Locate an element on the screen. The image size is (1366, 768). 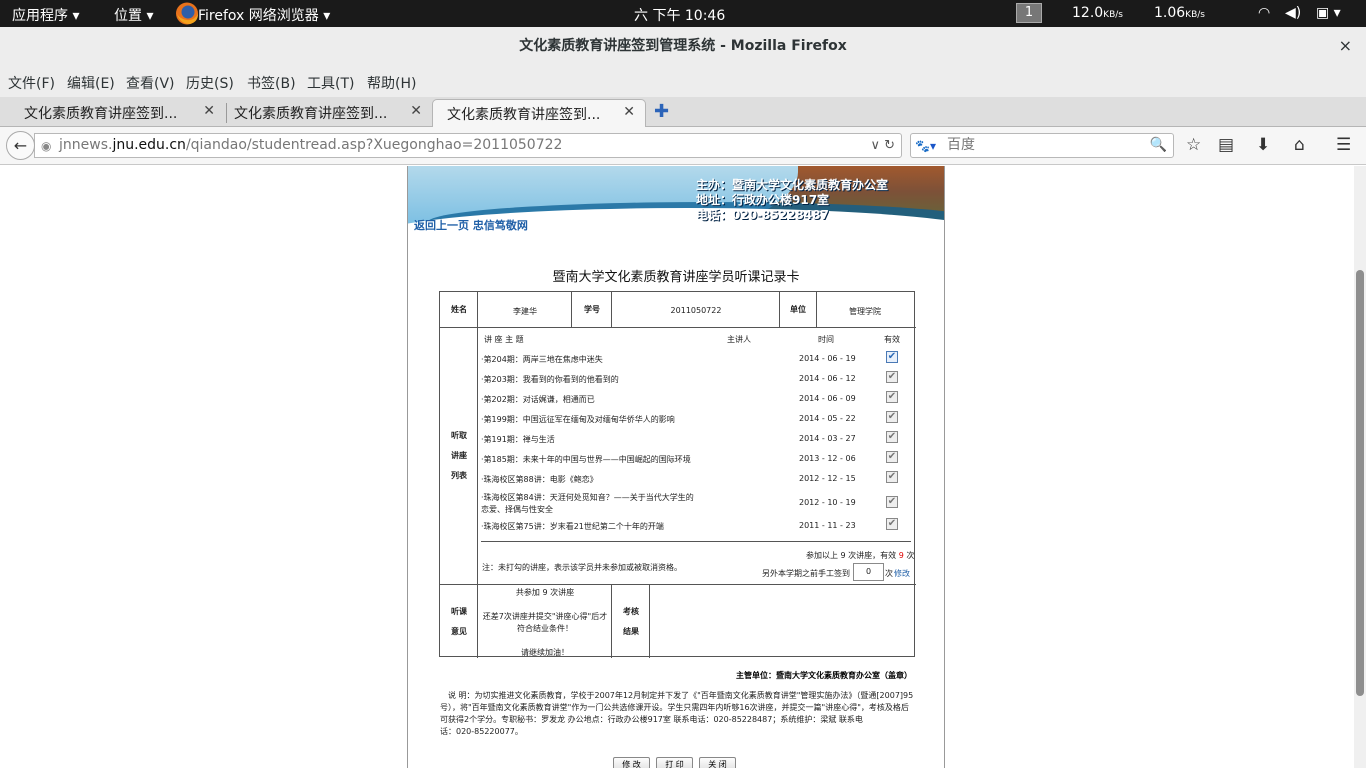
workspace-indicator: 1 is located at coordinates (1029, 13).